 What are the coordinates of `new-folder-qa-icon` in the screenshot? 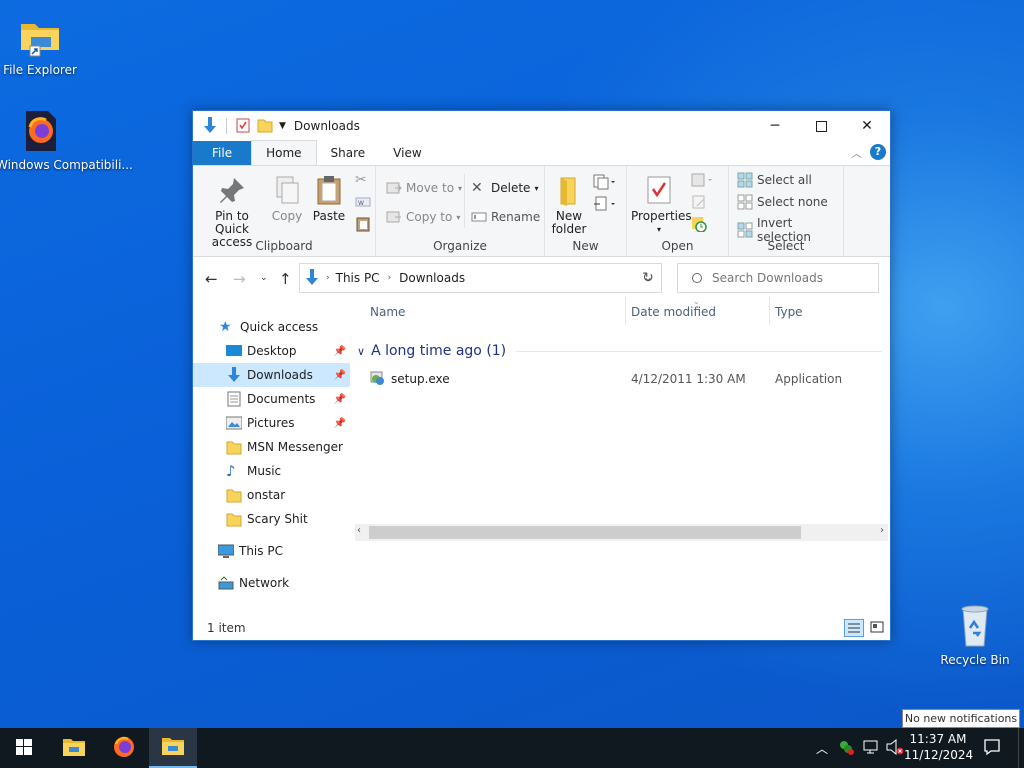 It's located at (265, 126).